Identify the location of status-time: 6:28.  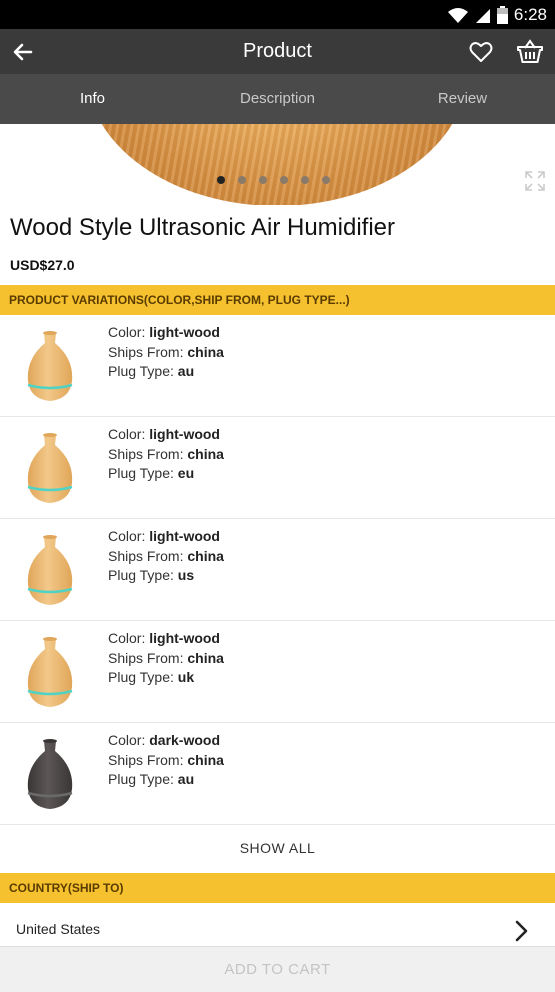
(530, 14).